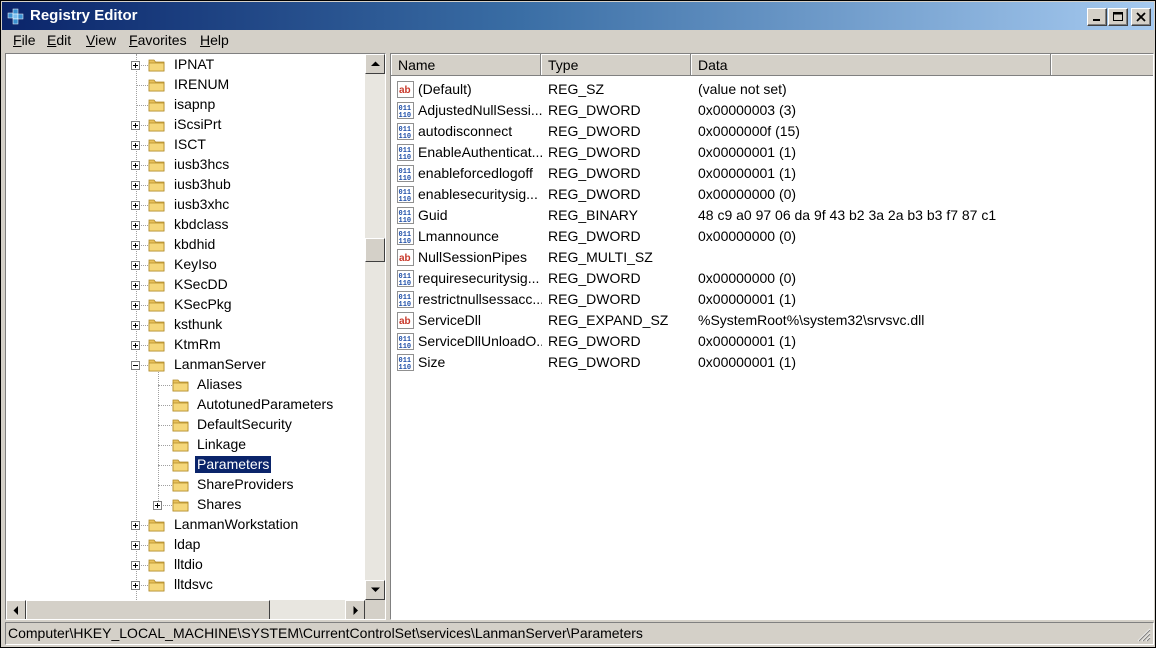 The image size is (1156, 648). I want to click on close-button, so click(1141, 17).